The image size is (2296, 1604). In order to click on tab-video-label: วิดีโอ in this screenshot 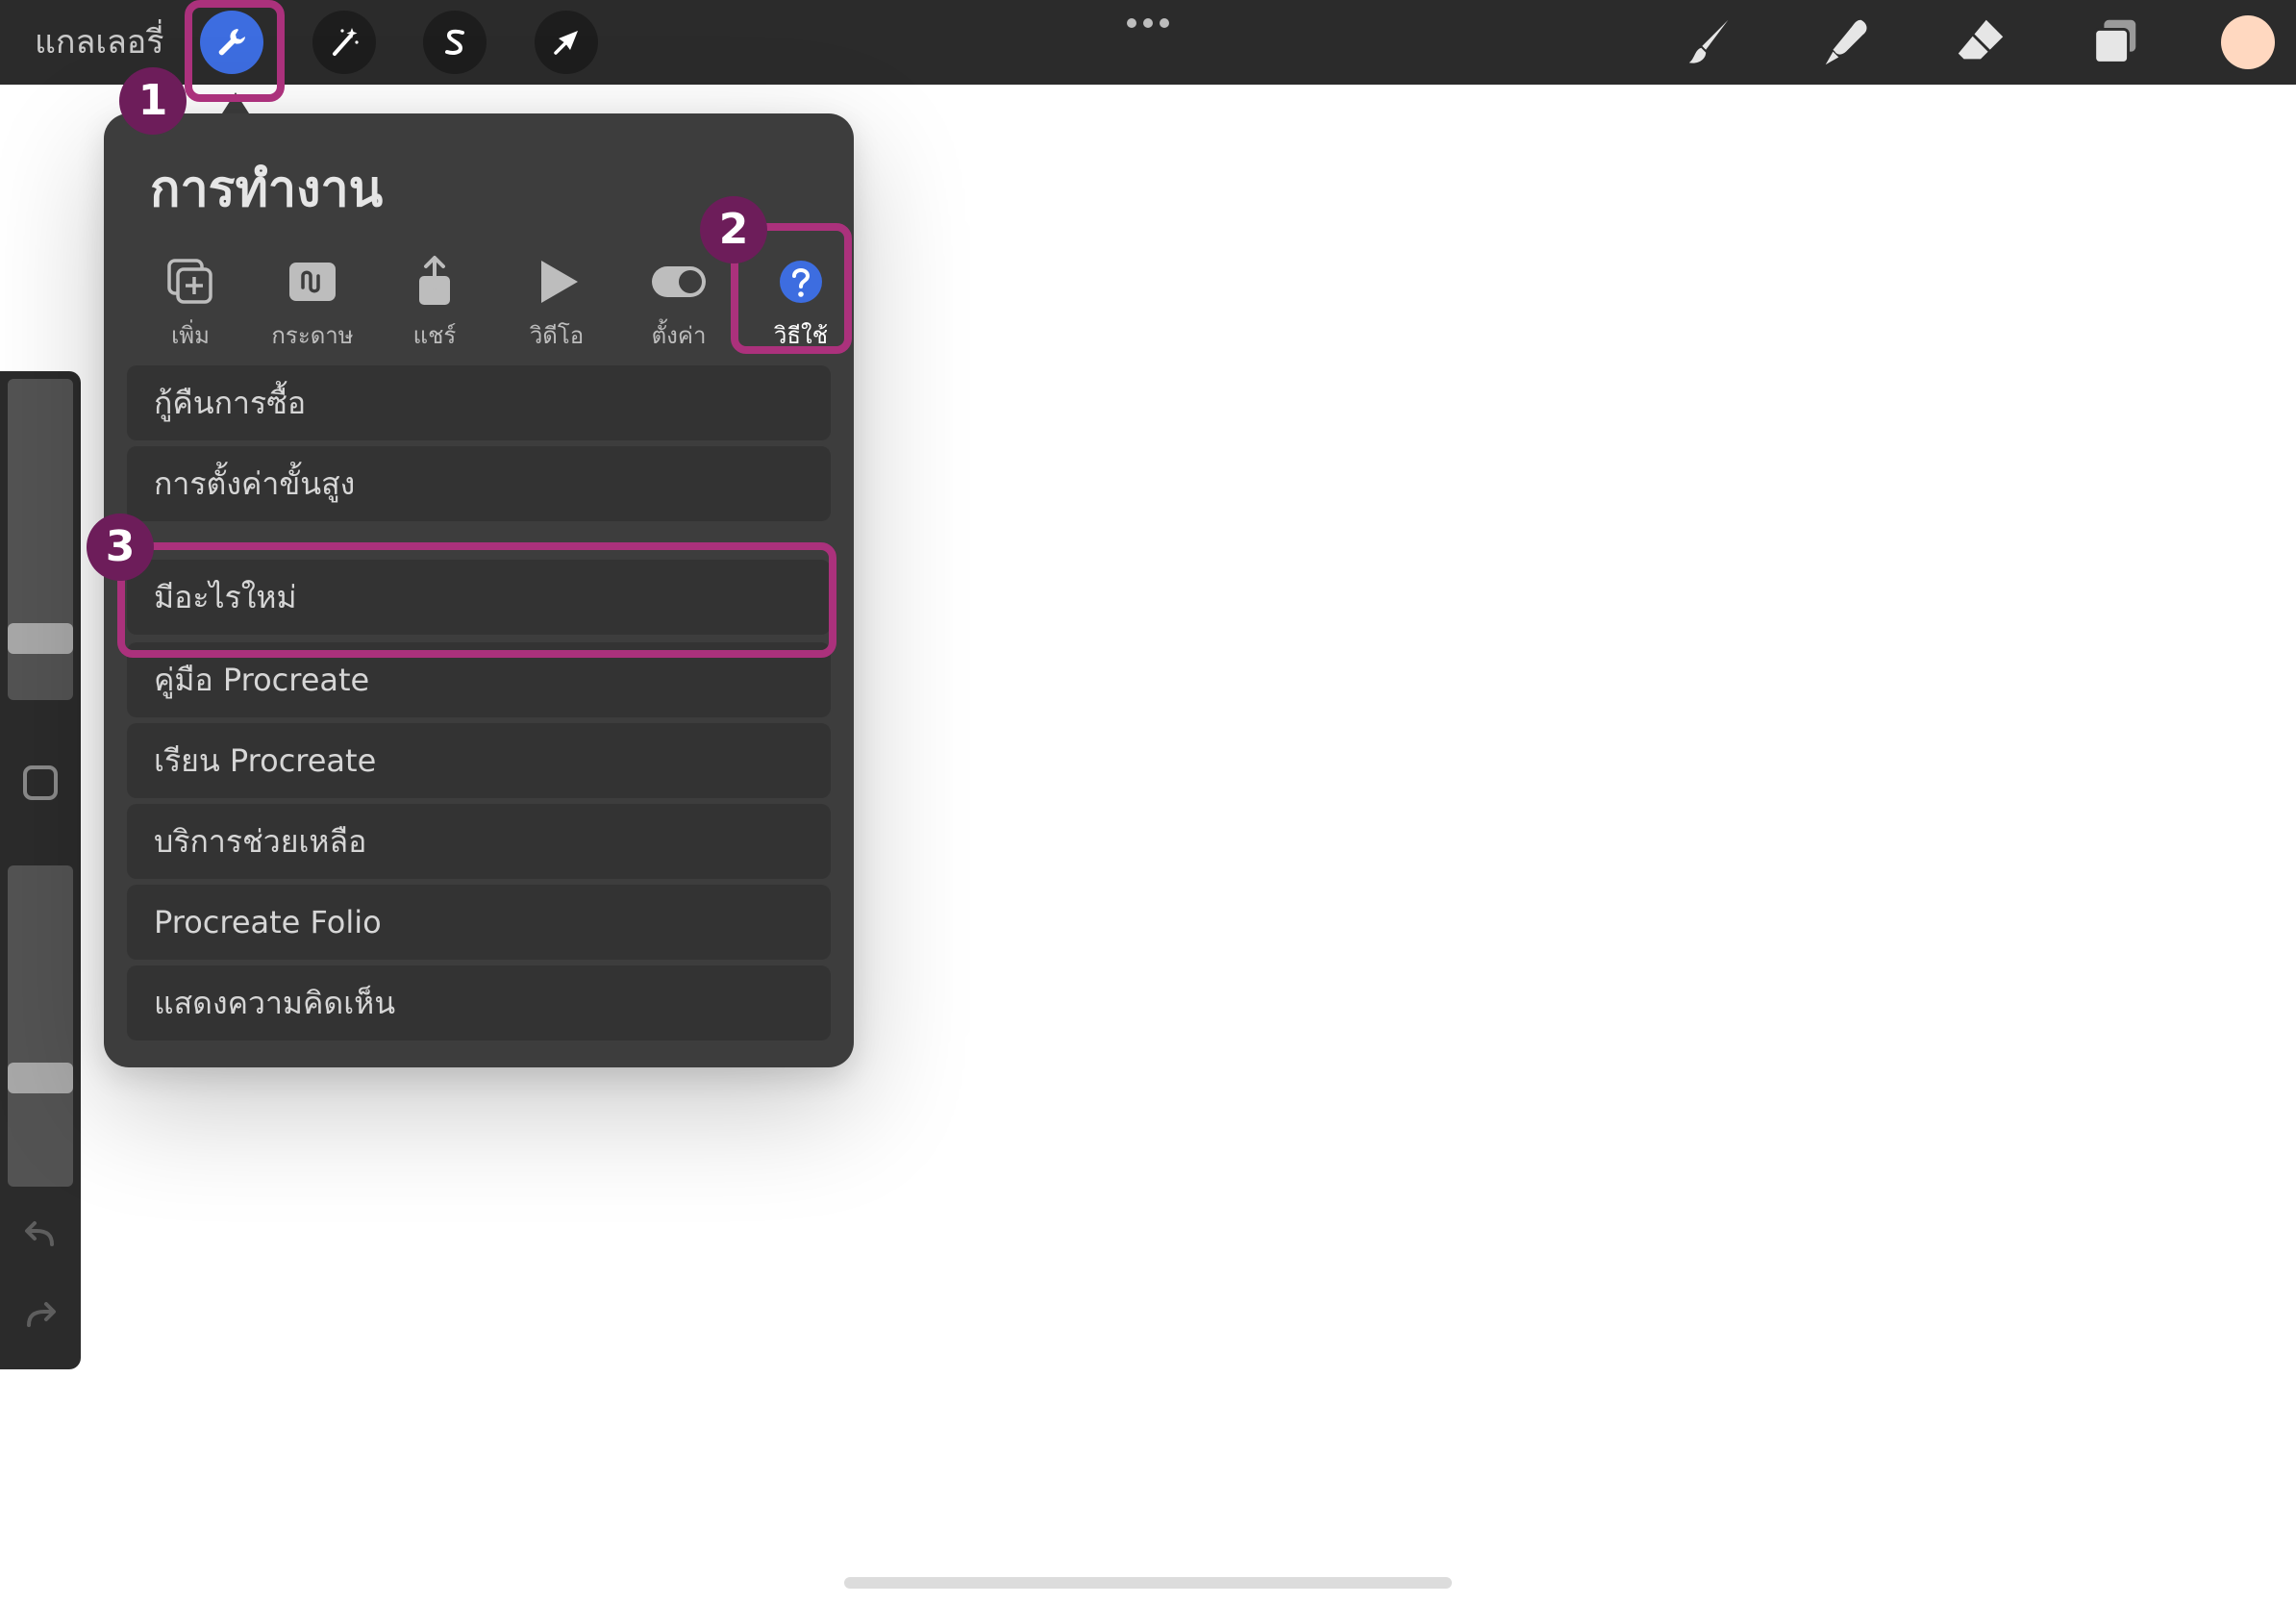, I will do `click(557, 335)`.